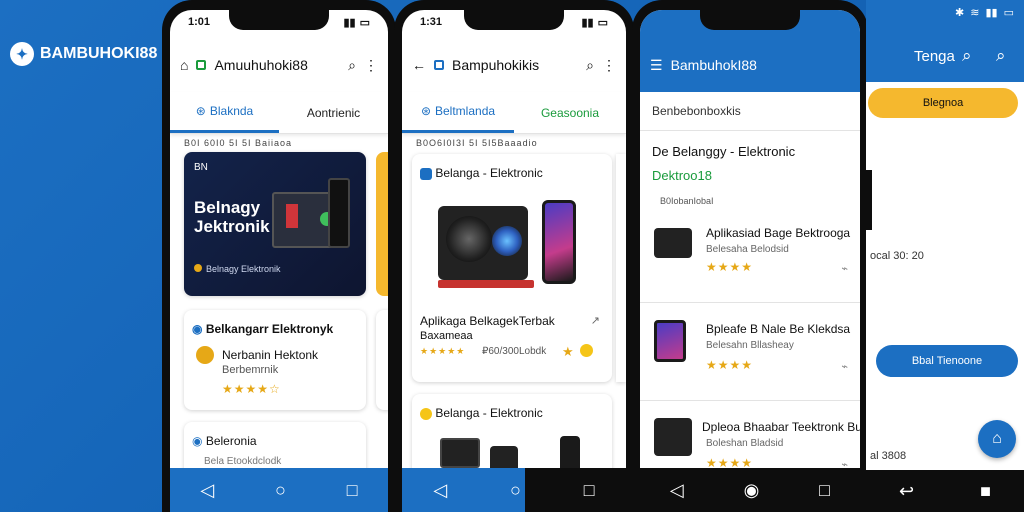 Image resolution: width=1024 pixels, height=512 pixels. I want to click on rating-stars: ★★★★☆, so click(251, 389).